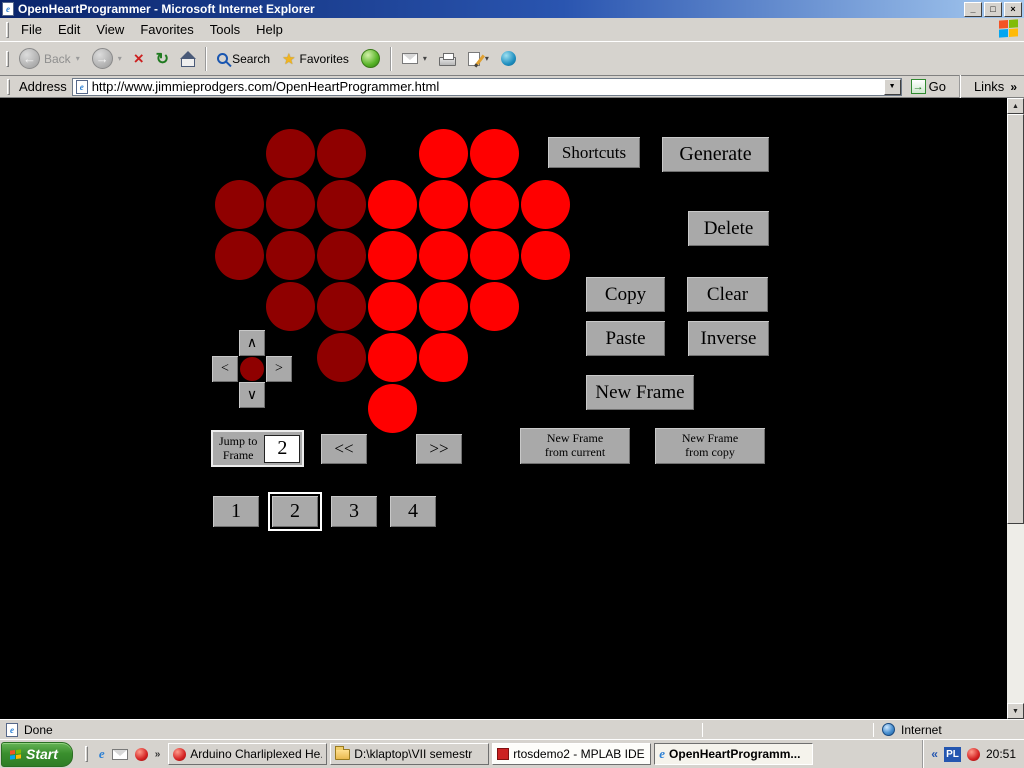 Image resolution: width=1024 pixels, height=768 pixels. I want to click on frame-button-1: 1, so click(236, 511).